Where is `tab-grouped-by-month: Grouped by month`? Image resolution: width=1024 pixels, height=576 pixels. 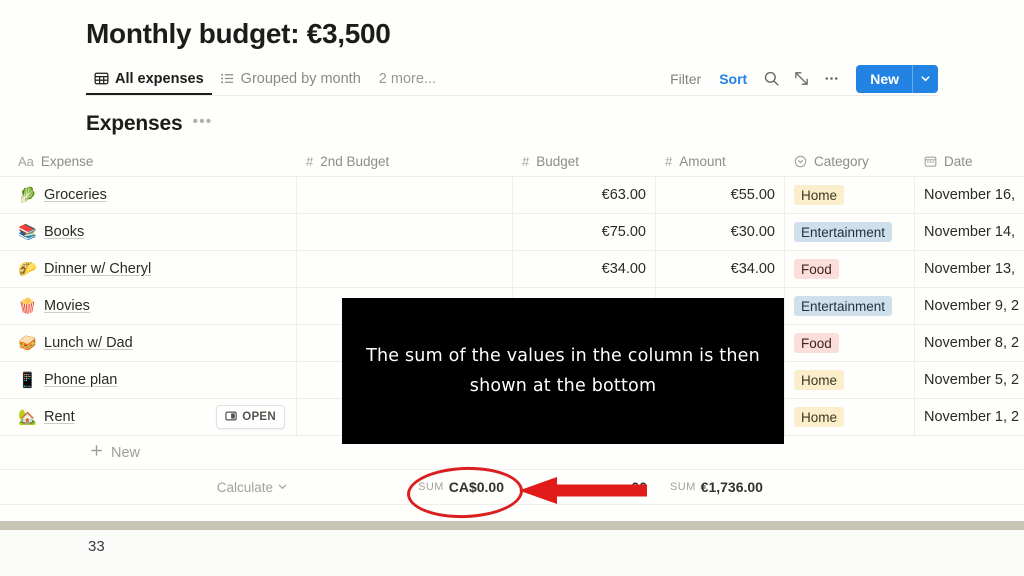
tab-grouped-by-month: Grouped by month is located at coordinates (290, 78).